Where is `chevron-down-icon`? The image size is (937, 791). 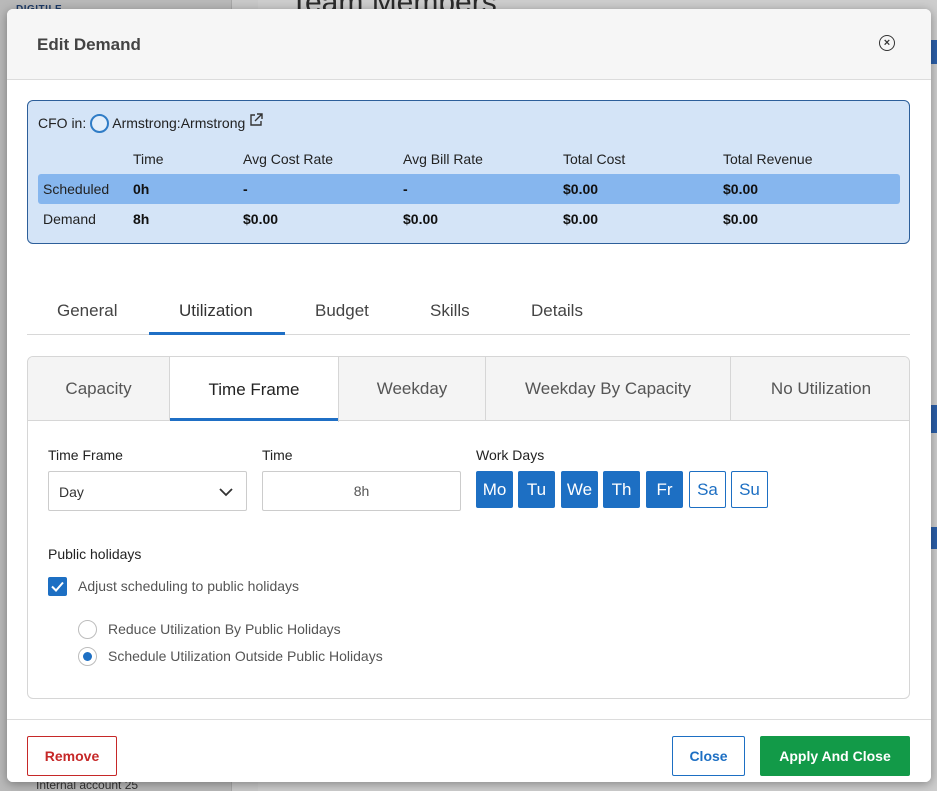
chevron-down-icon is located at coordinates (226, 492).